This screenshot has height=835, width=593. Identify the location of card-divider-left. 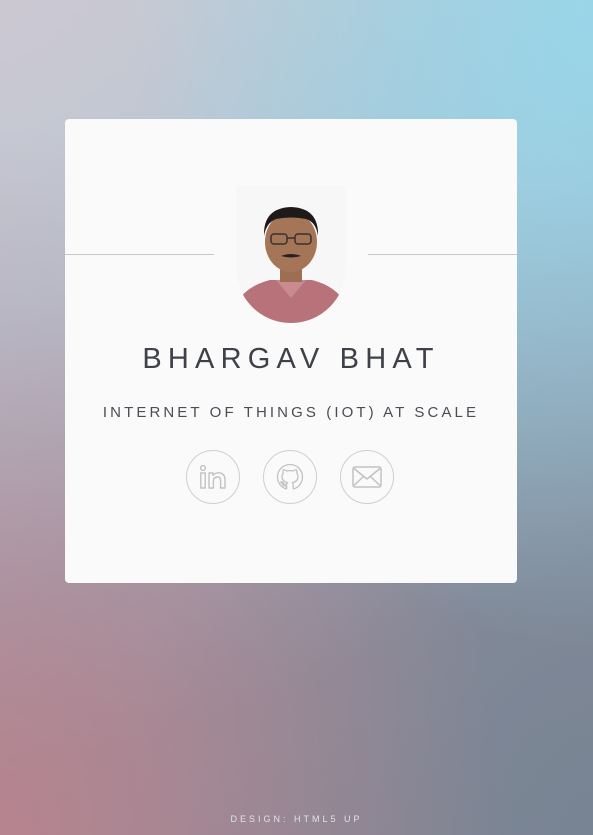
(139, 254).